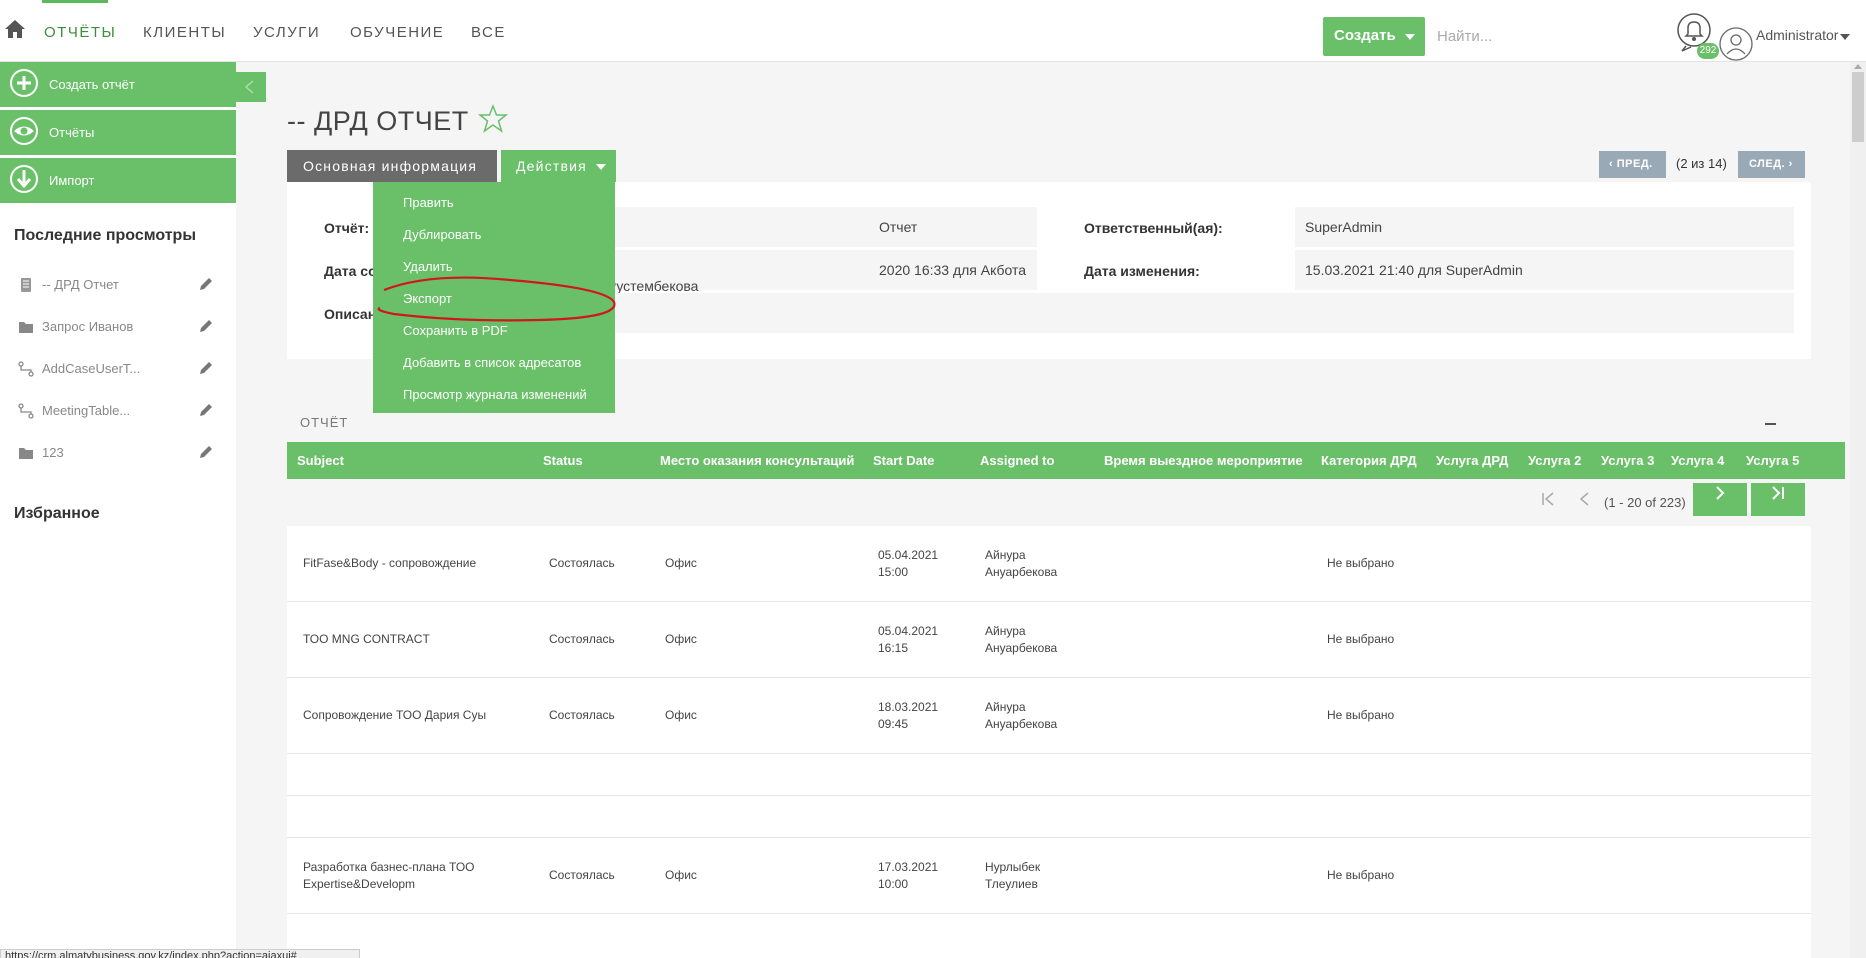 Image resolution: width=1866 pixels, height=958 pixels. I want to click on nav-tab-services: УСЛУГИ, so click(286, 32).